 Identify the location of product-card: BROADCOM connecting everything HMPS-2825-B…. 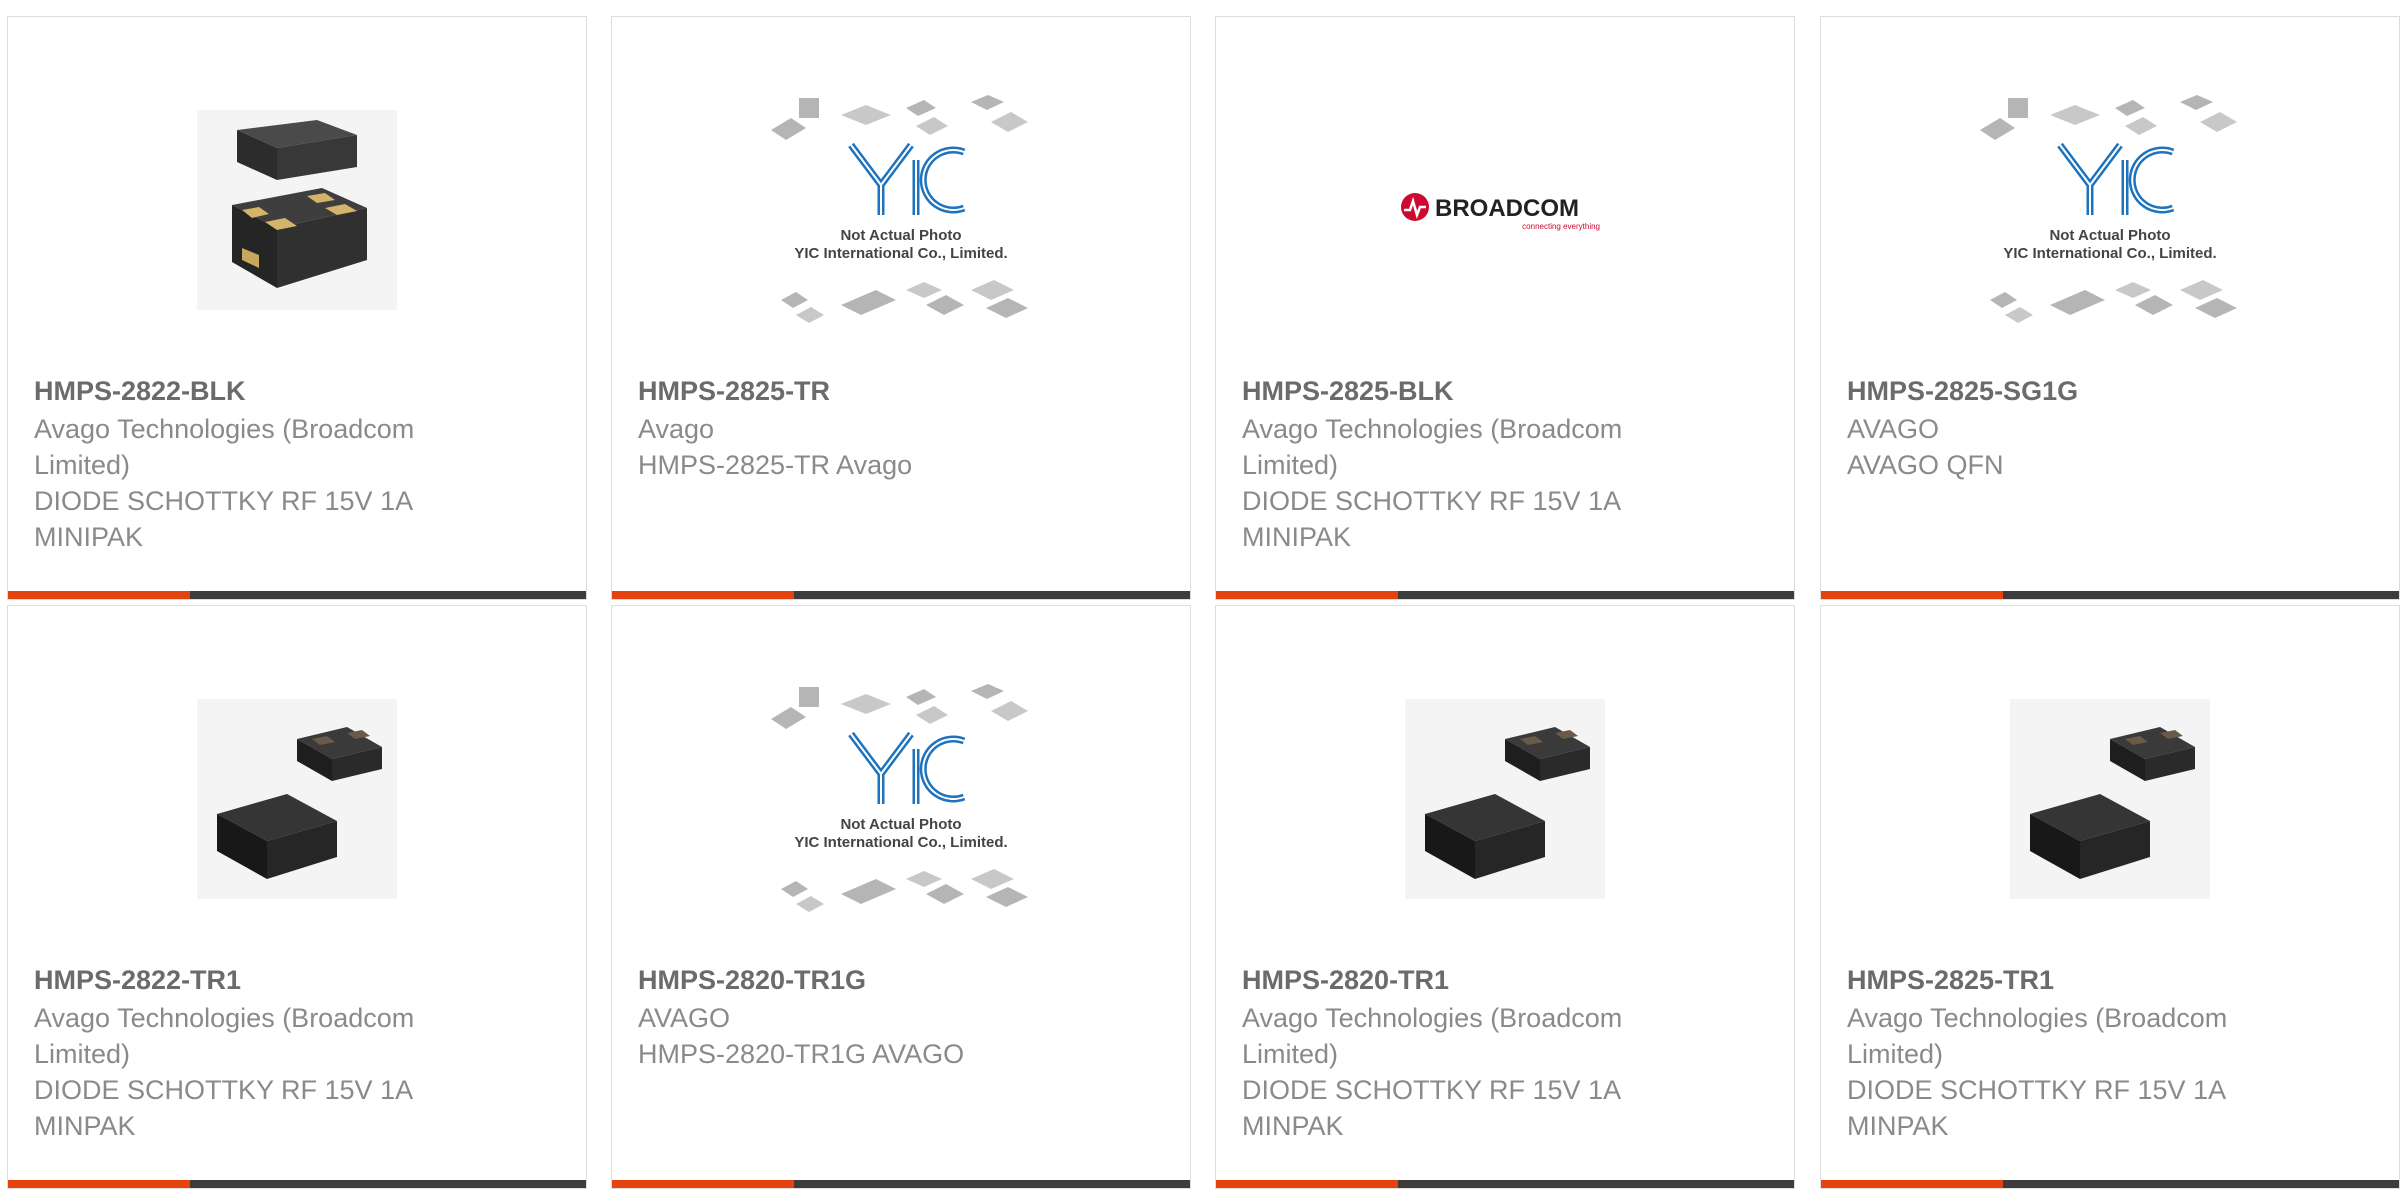
(1505, 308).